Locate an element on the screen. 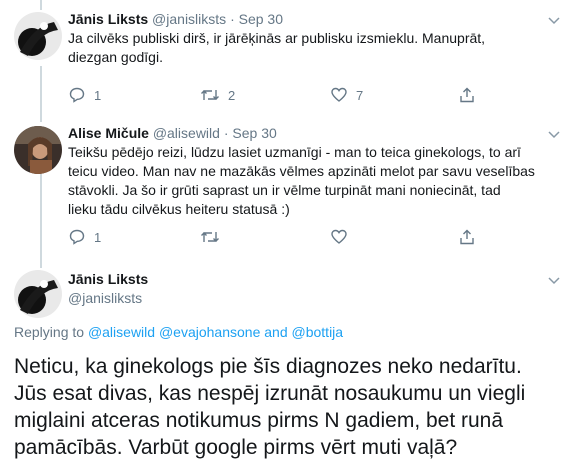  tweet-header: Jānis Liksts is located at coordinates (108, 279).